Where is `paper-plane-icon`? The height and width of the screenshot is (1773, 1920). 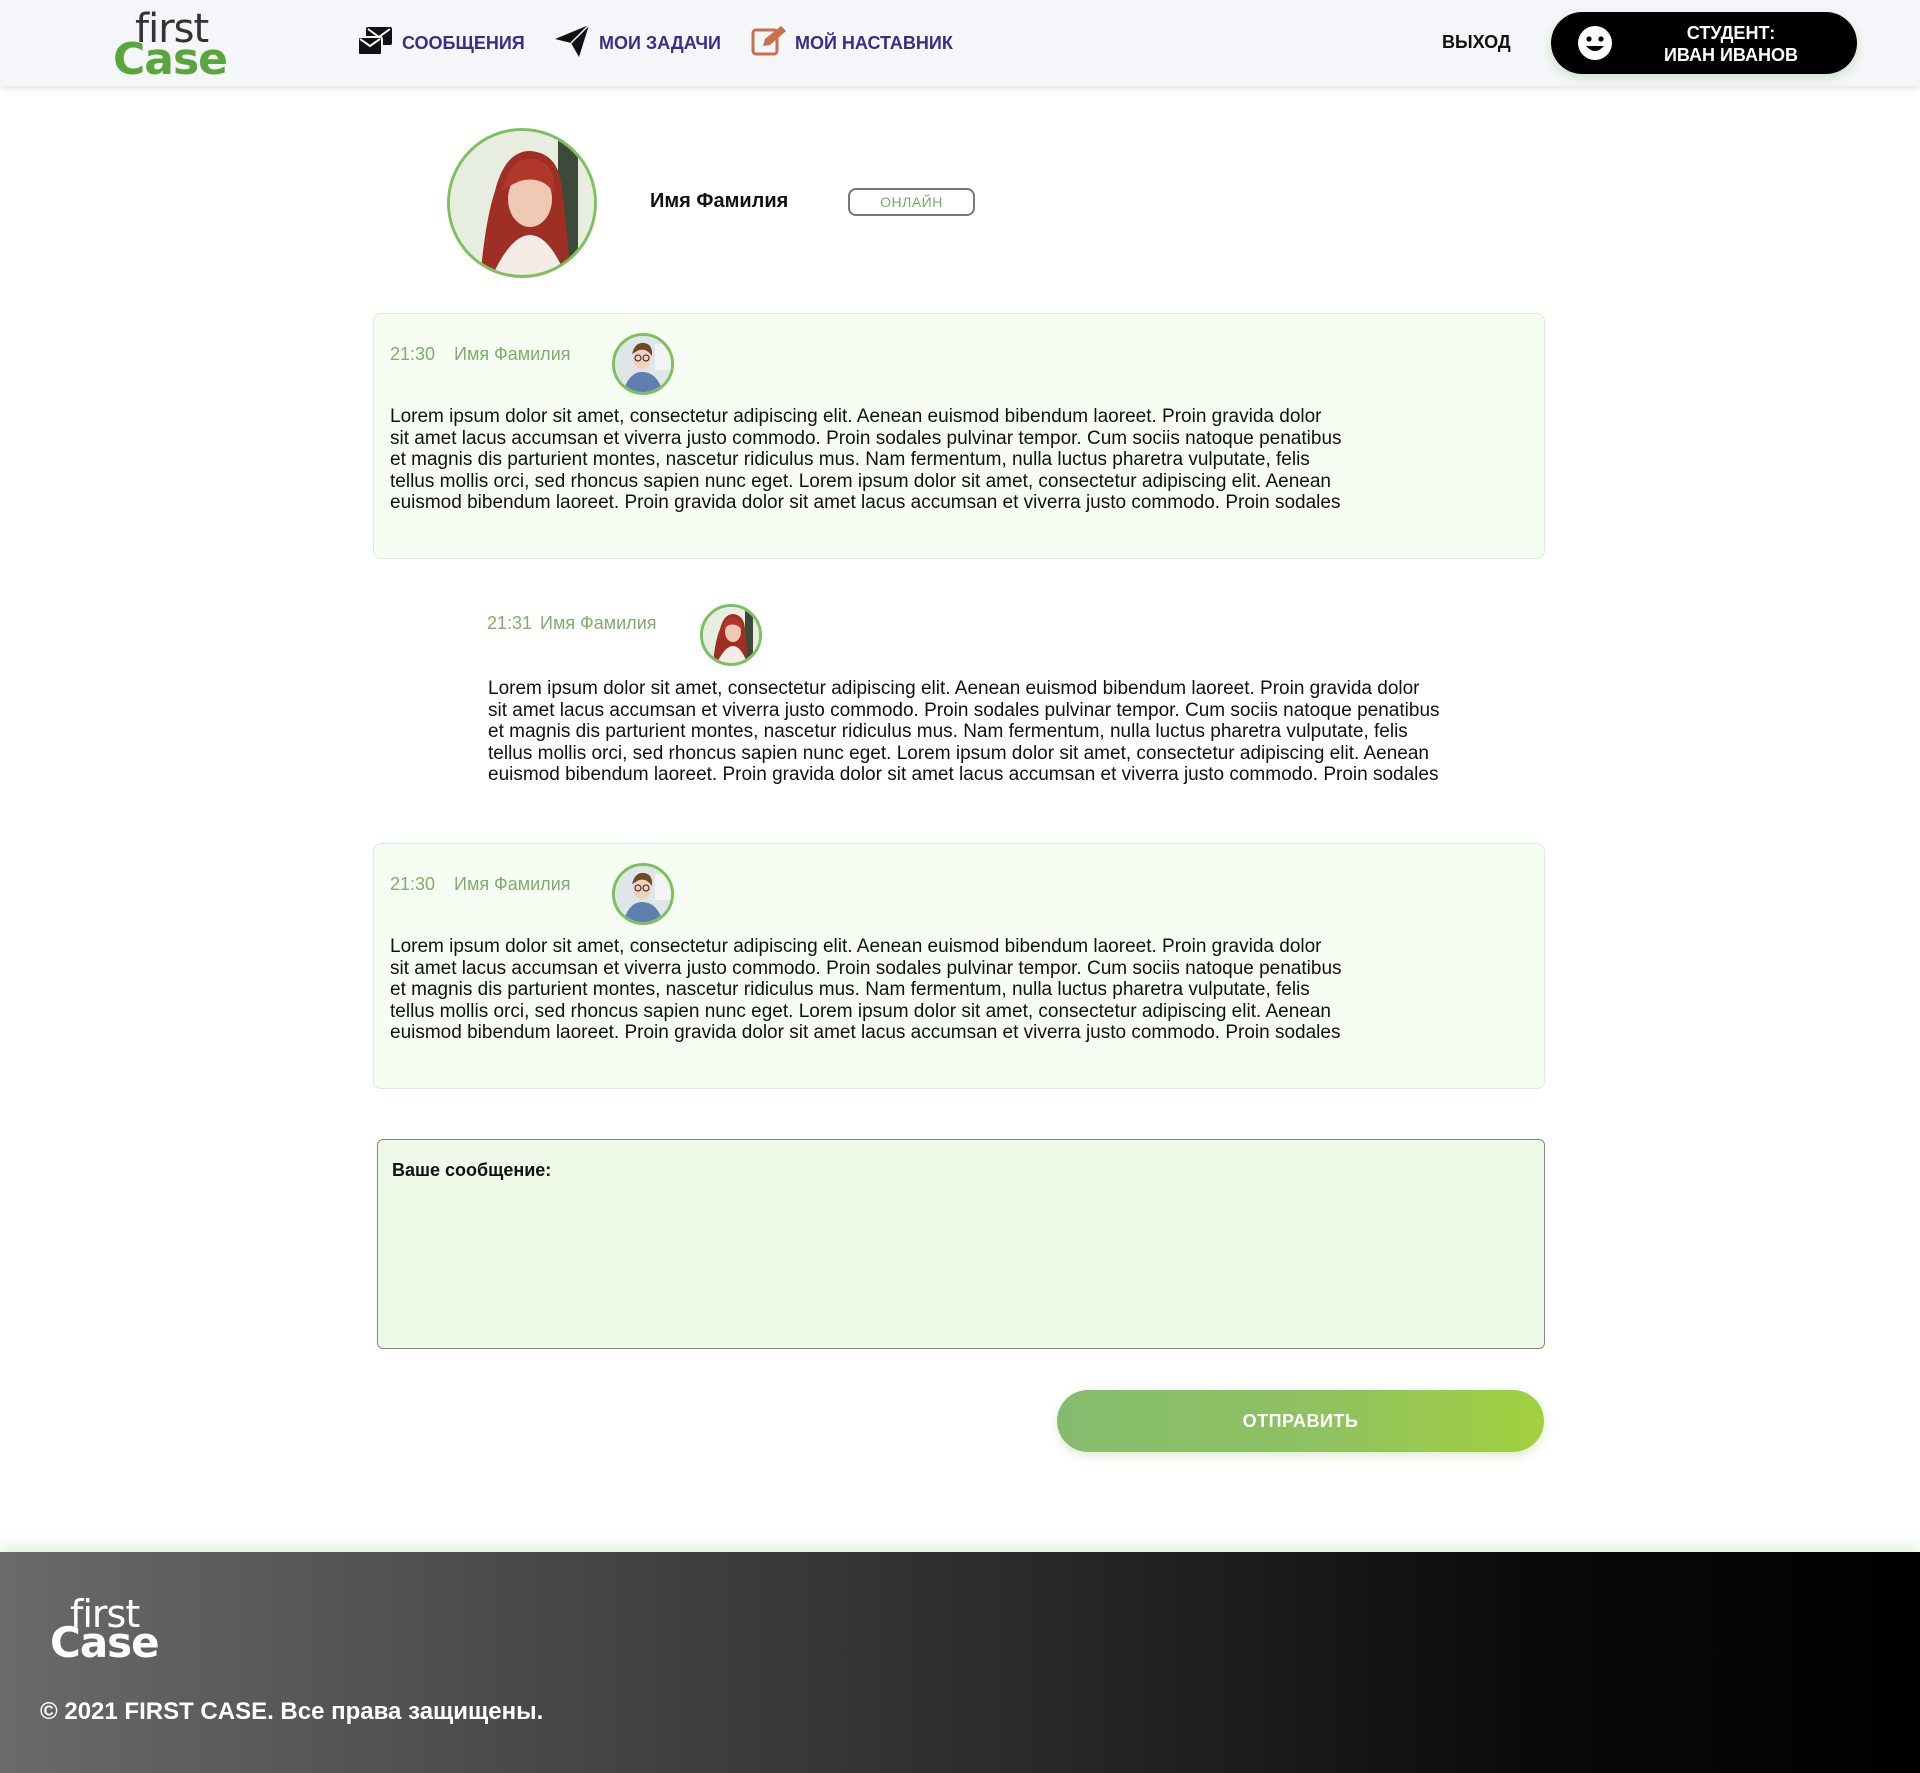
paper-plane-icon is located at coordinates (572, 43).